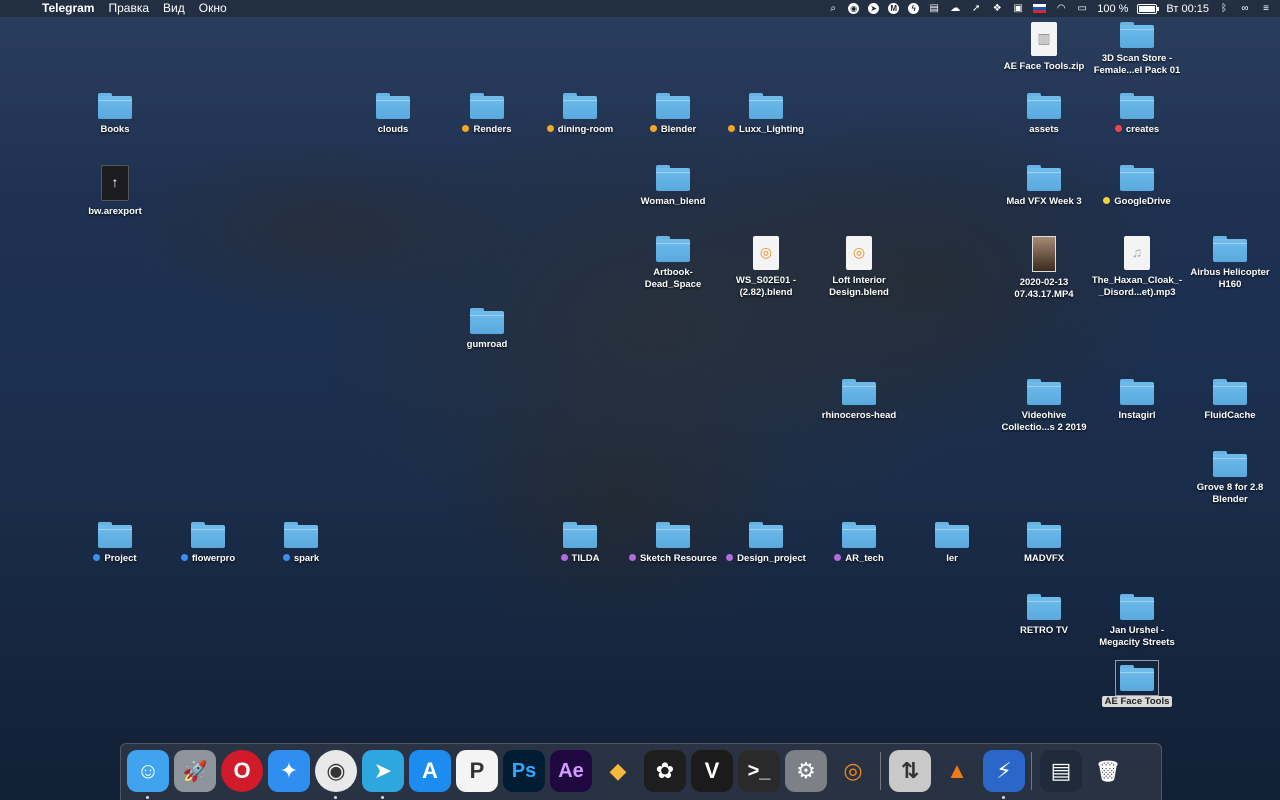 This screenshot has height=800, width=1280. I want to click on menu-window: Окно, so click(213, 8).